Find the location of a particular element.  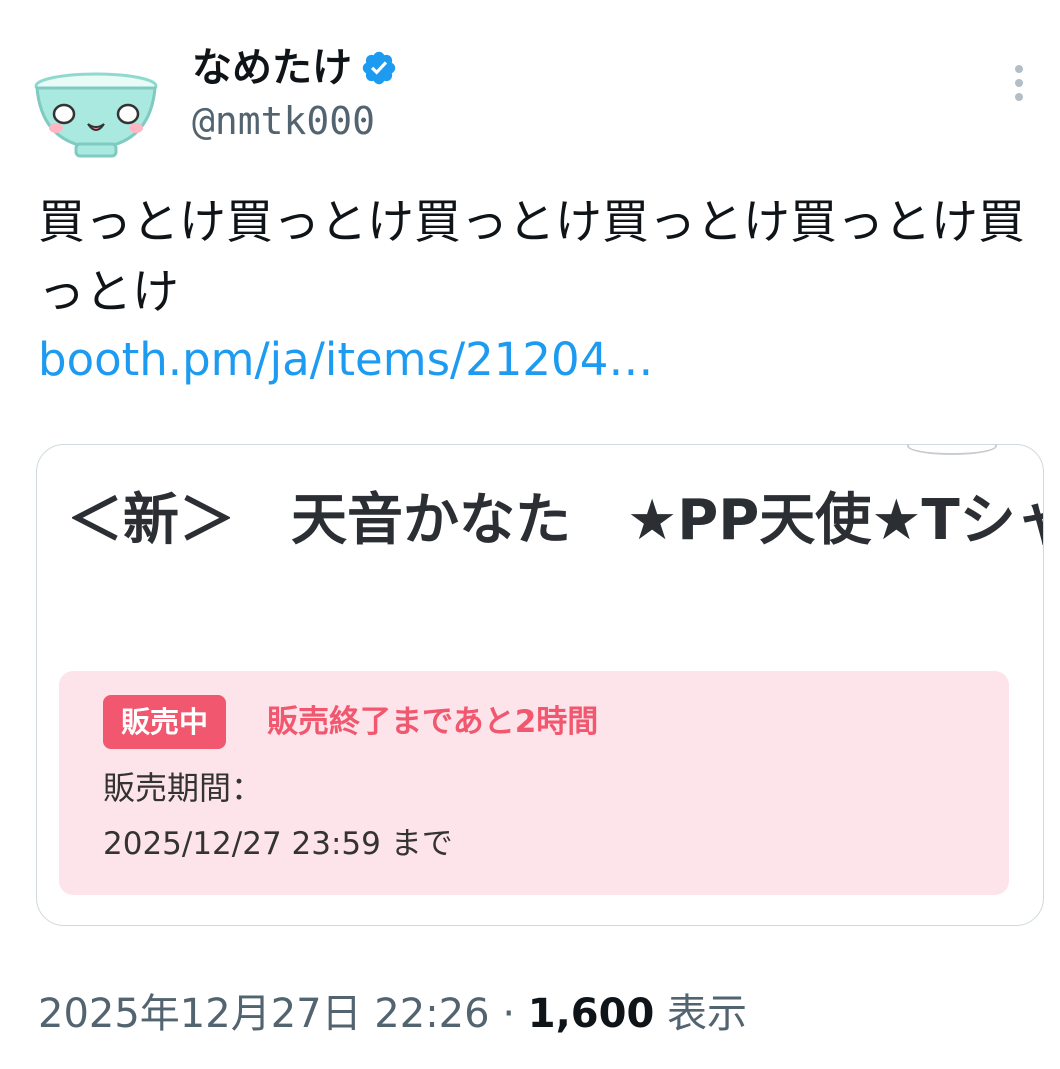

avatar is located at coordinates (96, 114).